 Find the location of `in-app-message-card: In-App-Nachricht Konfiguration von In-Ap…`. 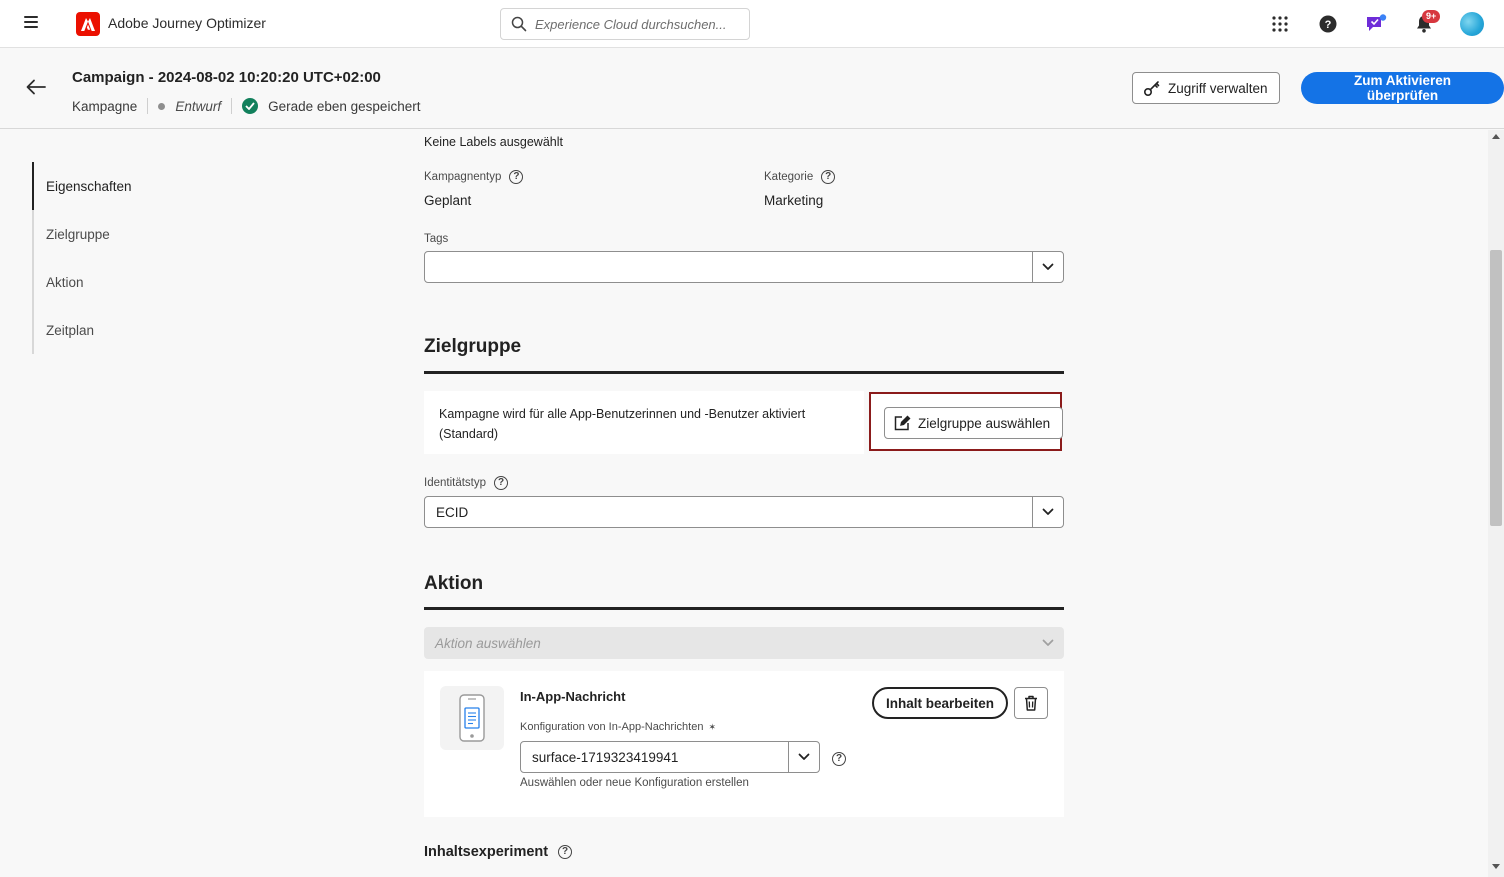

in-app-message-card: In-App-Nachricht Konfiguration von In-Ap… is located at coordinates (744, 744).